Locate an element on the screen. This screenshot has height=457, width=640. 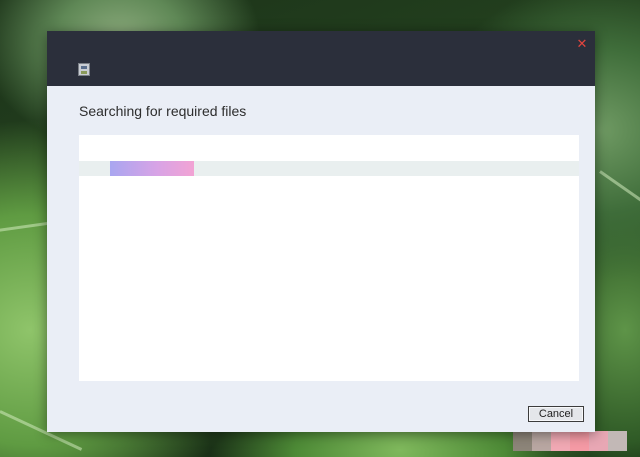
cancel-button: Cancel is located at coordinates (556, 414).